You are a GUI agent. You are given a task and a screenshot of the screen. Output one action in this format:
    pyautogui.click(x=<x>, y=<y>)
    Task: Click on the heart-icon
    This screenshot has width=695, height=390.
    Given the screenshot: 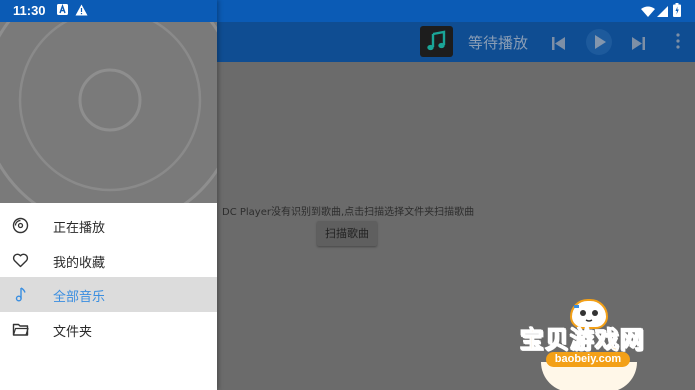 What is the action you would take?
    pyautogui.click(x=20, y=260)
    